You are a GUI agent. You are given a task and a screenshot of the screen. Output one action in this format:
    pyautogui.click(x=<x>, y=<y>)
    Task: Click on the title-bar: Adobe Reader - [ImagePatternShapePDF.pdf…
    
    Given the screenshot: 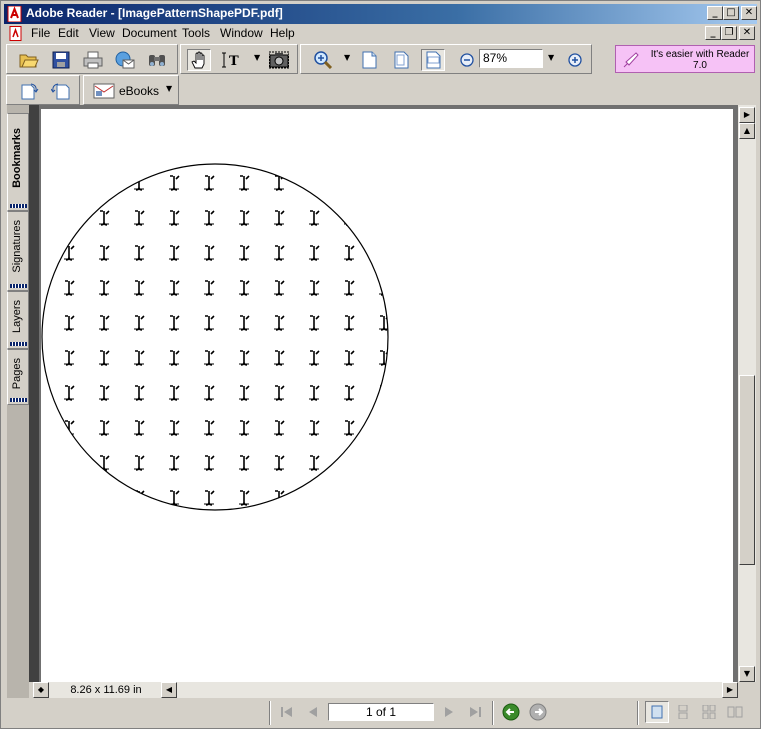 What is the action you would take?
    pyautogui.click(x=380, y=14)
    